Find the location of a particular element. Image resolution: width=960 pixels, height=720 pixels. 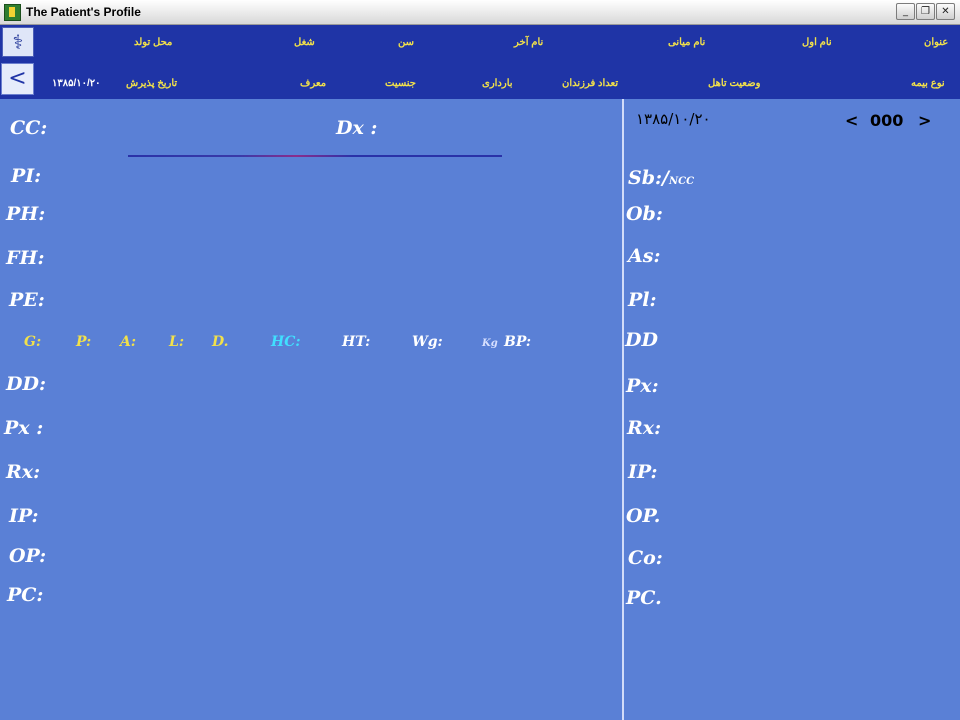

app-icon is located at coordinates (12, 12).